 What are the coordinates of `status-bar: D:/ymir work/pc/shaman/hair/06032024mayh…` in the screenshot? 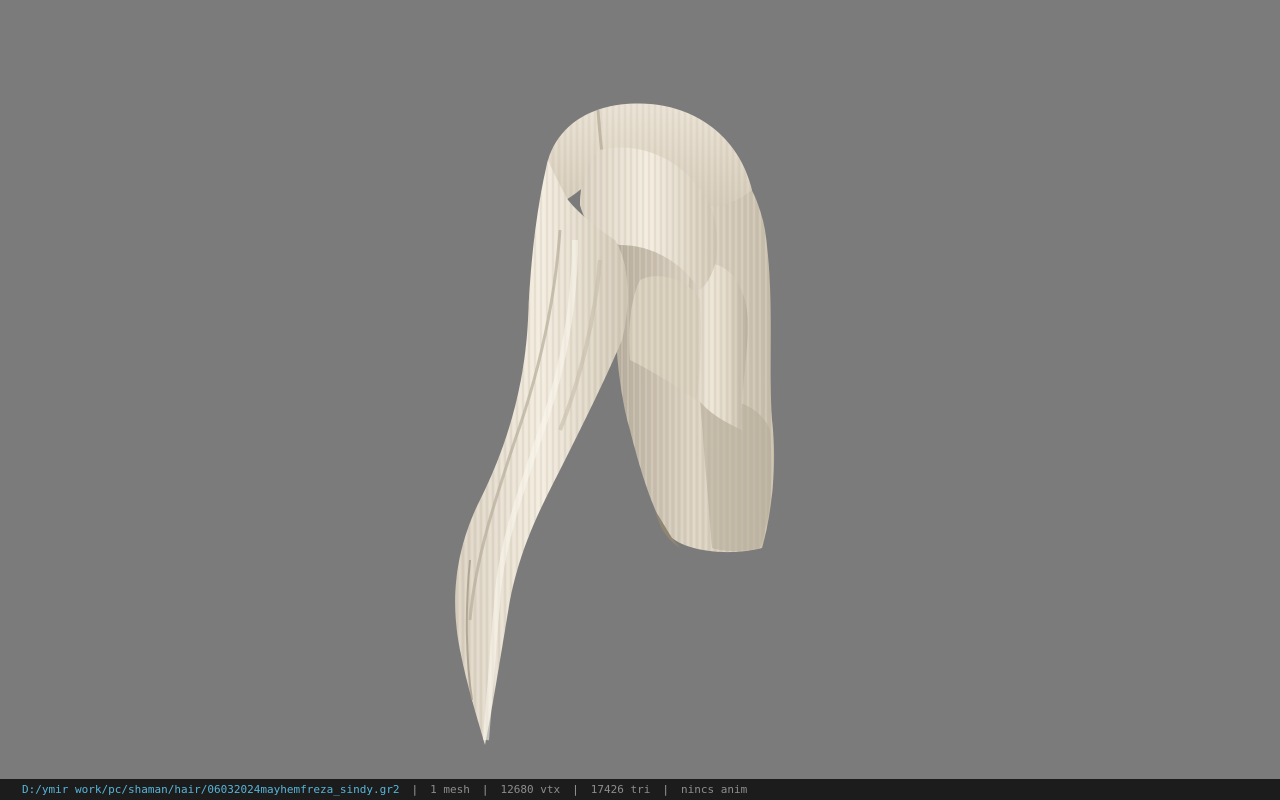 It's located at (640, 789).